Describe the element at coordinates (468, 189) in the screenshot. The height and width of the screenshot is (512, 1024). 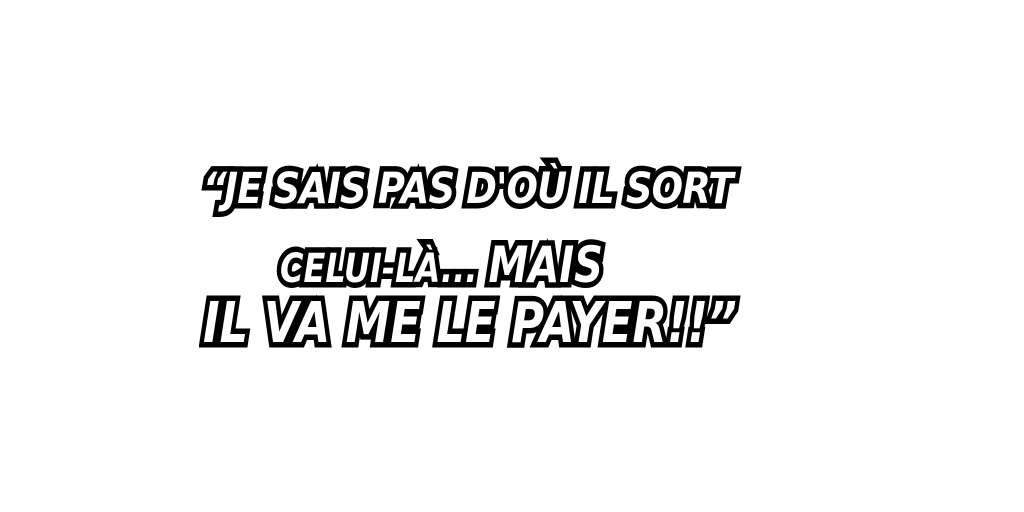
I see `quote-line-1: “JE SAIS PAS D'OÙ IL SORT` at that location.